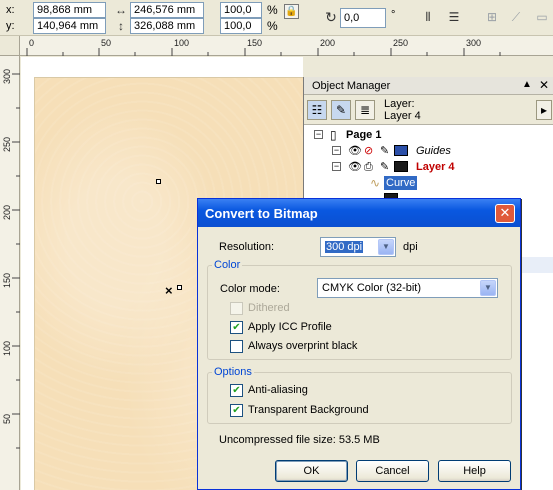  I want to click on color-mode-select: CMYK Color (32-bit) ▼, so click(407, 288).